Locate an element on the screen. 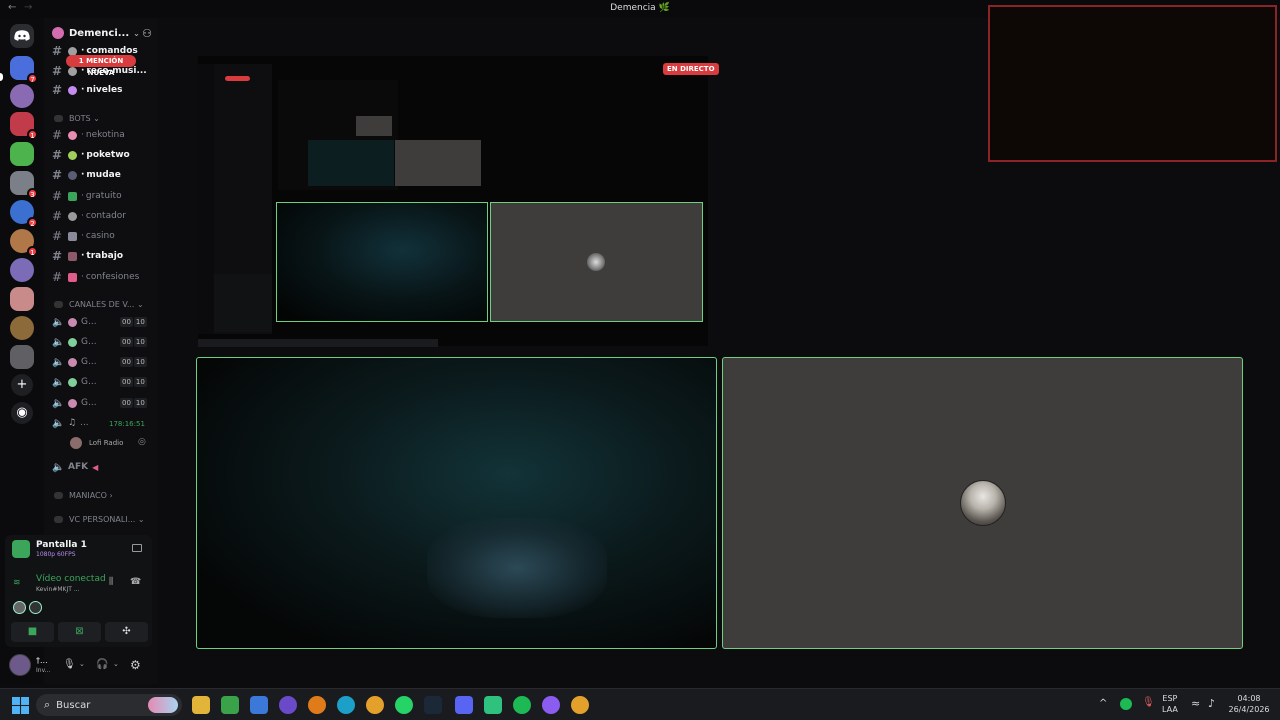 The width and height of the screenshot is (1280, 720). discord-icon is located at coordinates (464, 705).